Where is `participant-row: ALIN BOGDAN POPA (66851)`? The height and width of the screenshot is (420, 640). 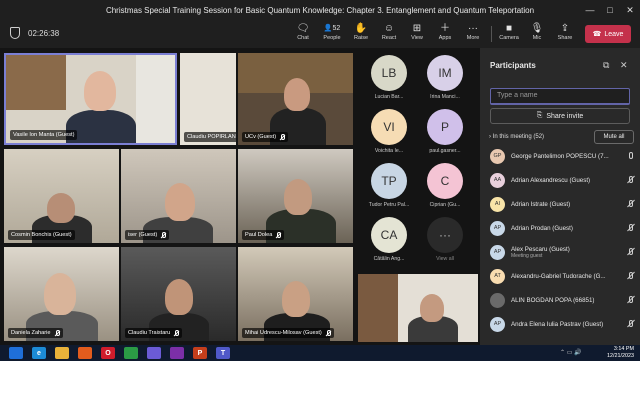
participant-row: ALIN BOGDAN POPA (66851) is located at coordinates (563, 300).